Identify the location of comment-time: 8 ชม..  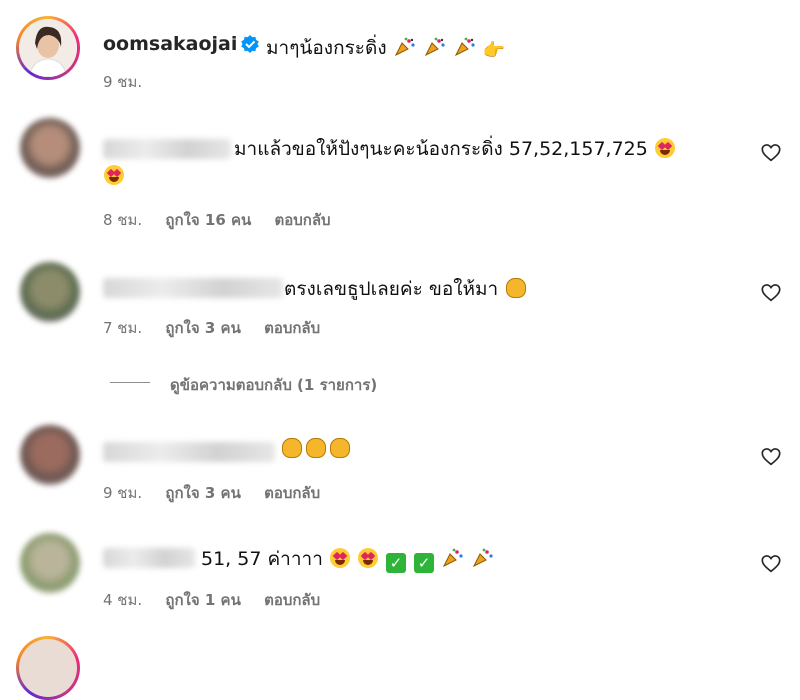
(123, 220).